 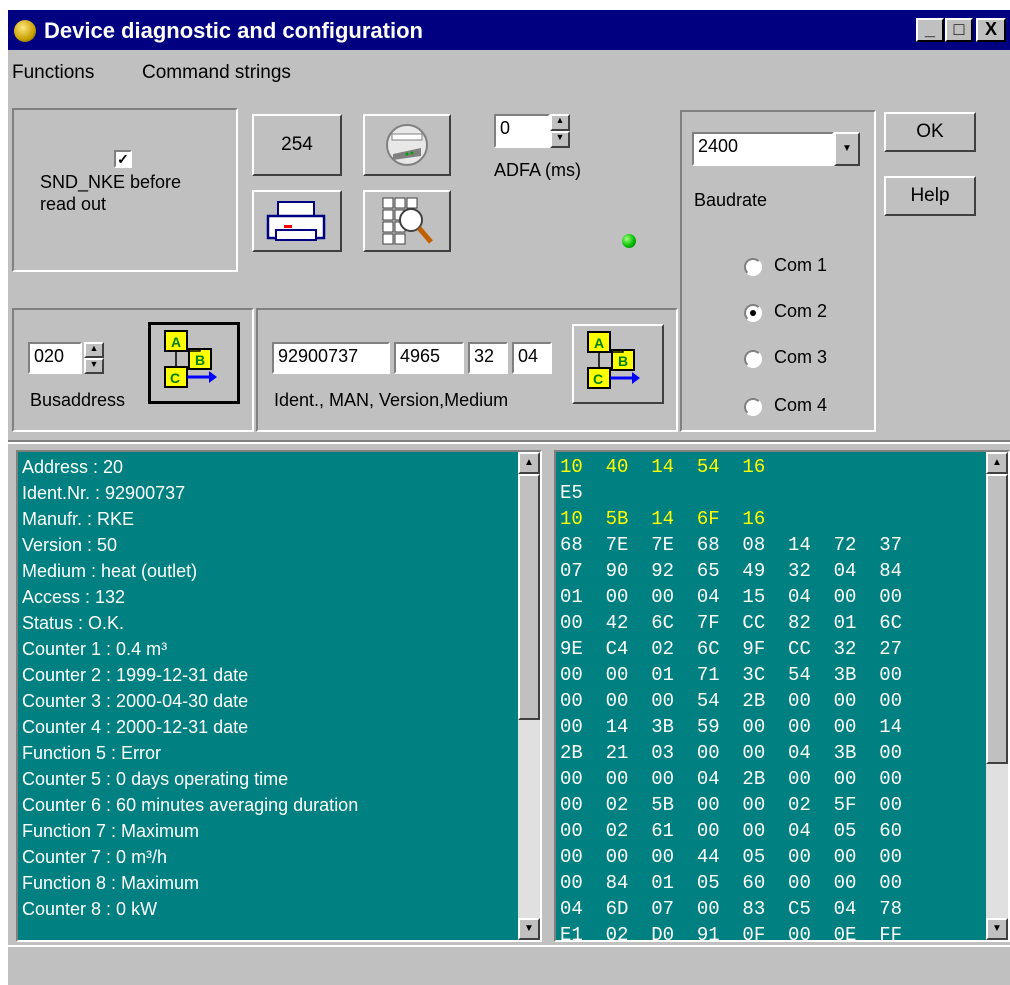 I want to click on printer-icon, so click(x=296, y=221).